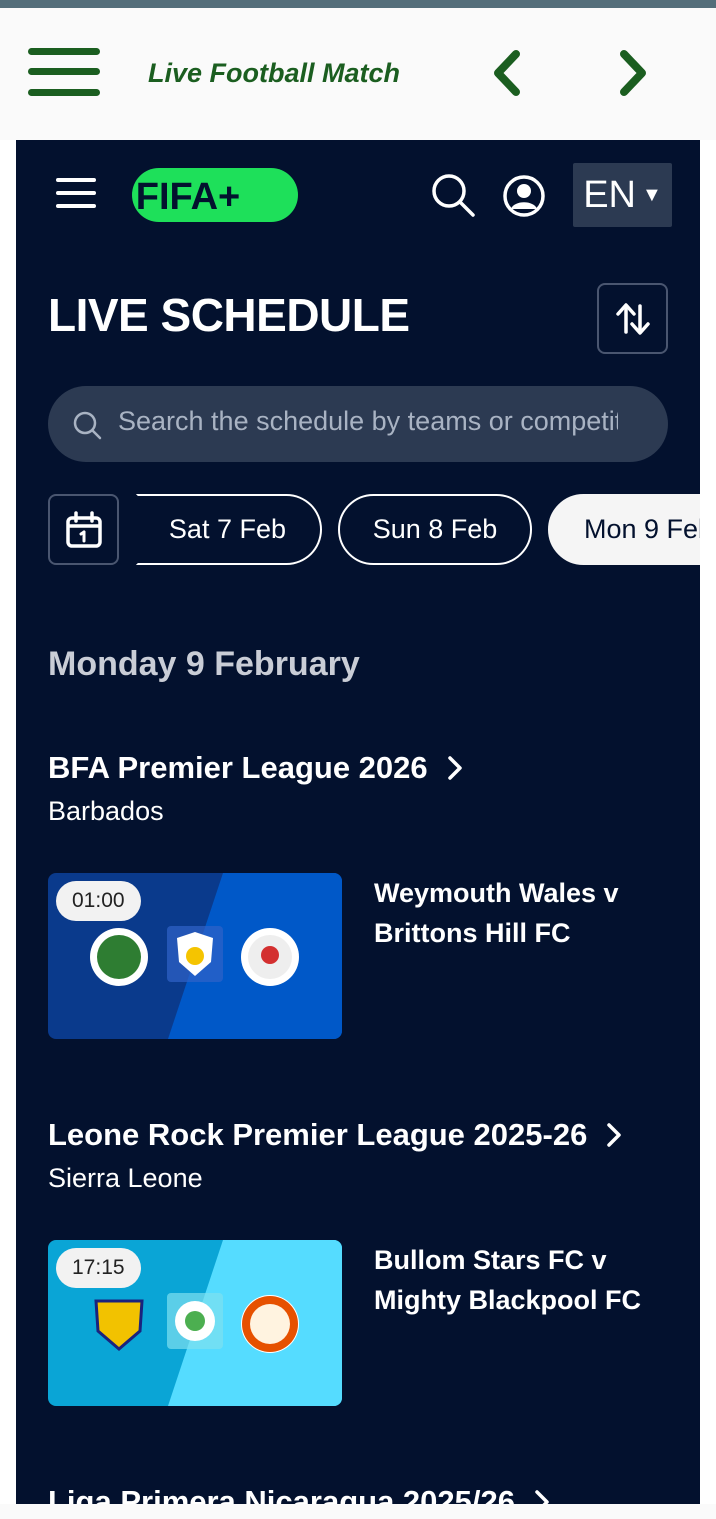 The height and width of the screenshot is (1519, 716). I want to click on match-thumbnail: 17:15, so click(195, 1323).